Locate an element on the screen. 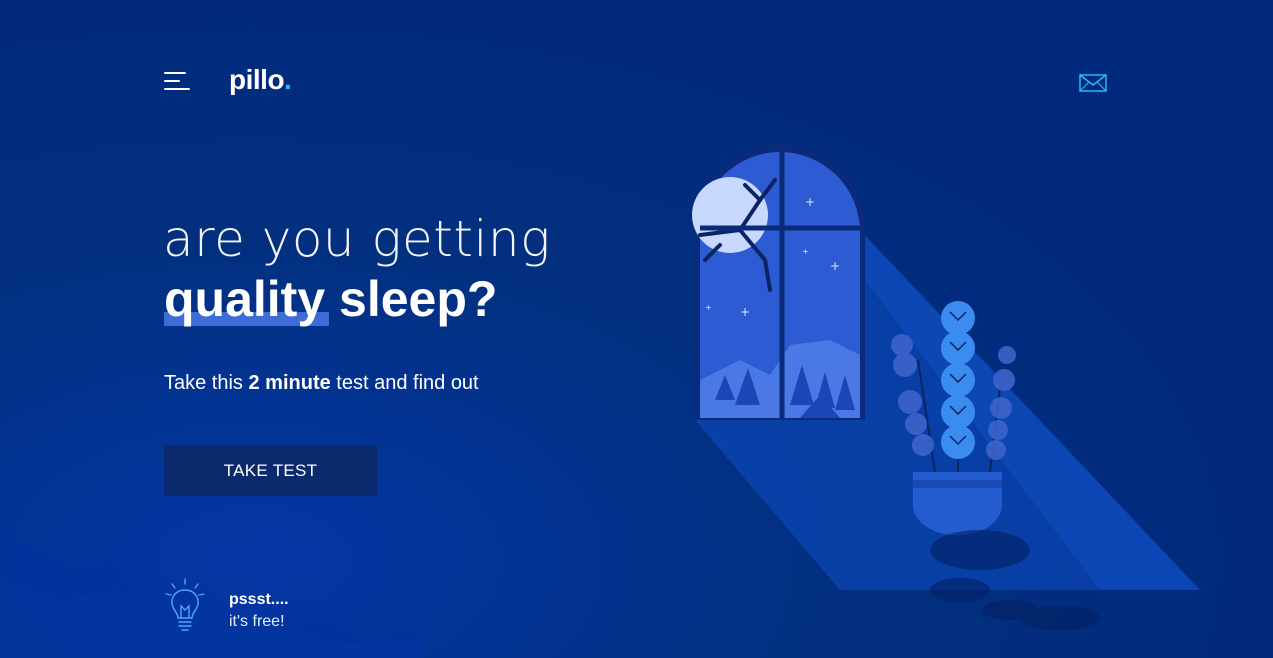 This screenshot has height=658, width=1273. subtitle: Take this 2 minute test and find out is located at coordinates (321, 383).